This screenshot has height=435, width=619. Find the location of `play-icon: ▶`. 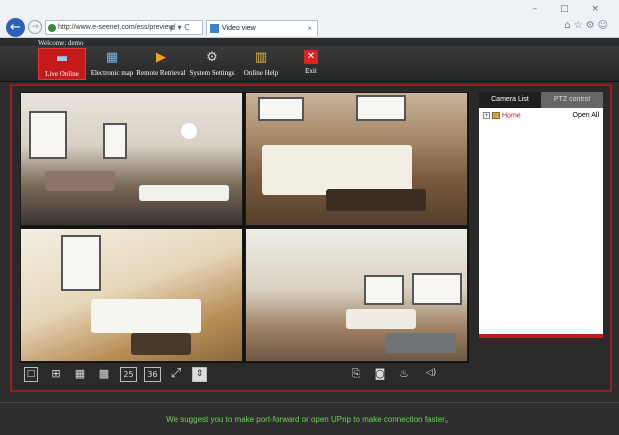

play-icon: ▶ is located at coordinates (161, 57).